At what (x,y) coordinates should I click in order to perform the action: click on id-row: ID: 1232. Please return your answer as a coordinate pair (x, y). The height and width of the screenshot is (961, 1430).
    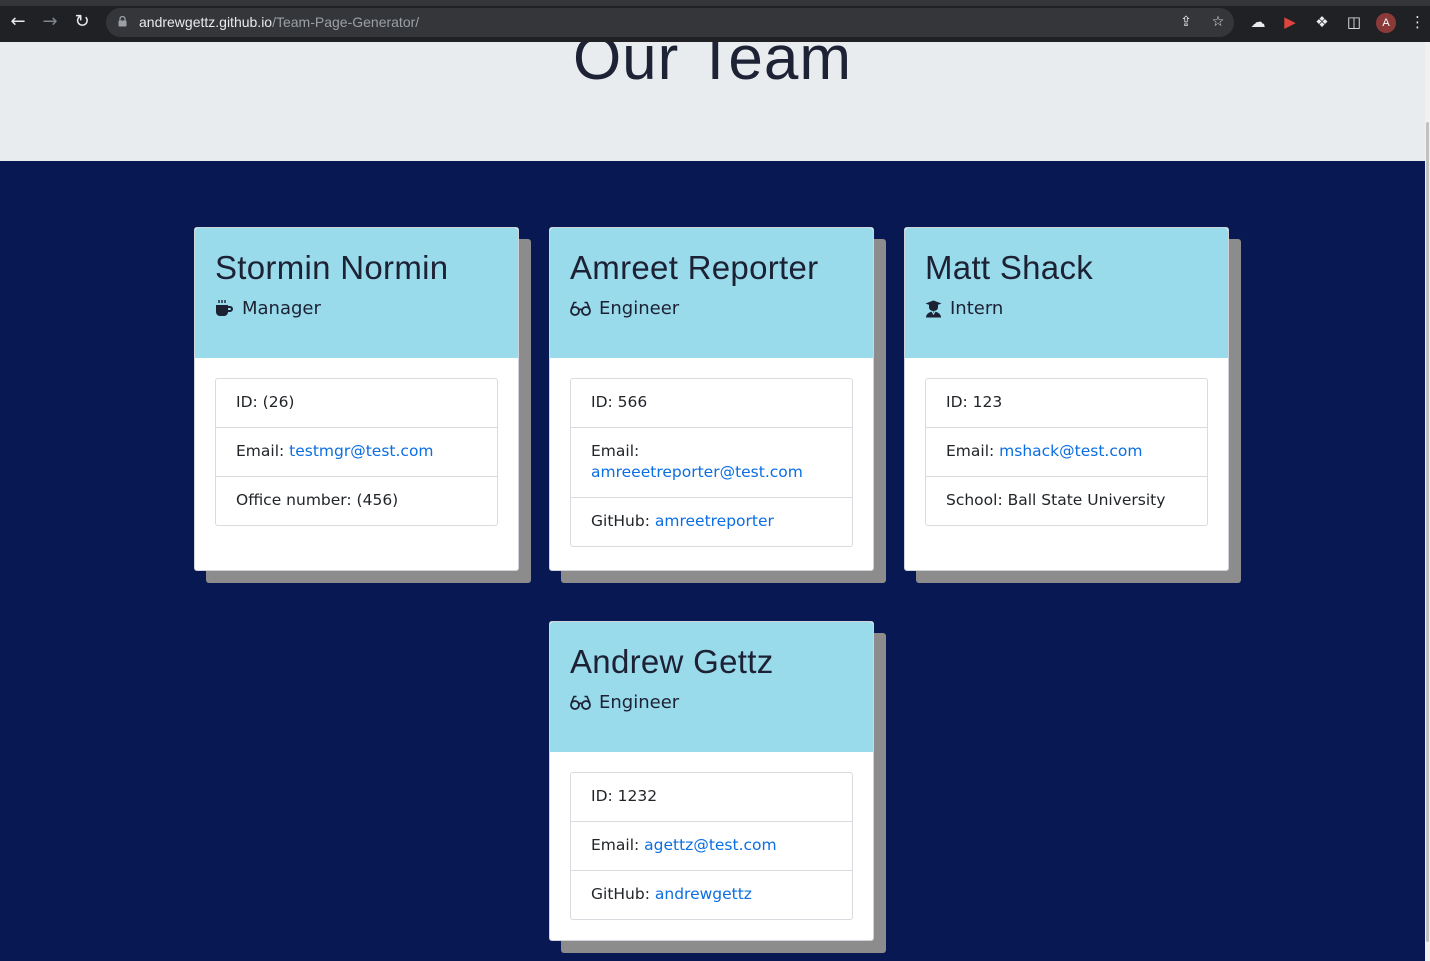
    Looking at the image, I should click on (711, 797).